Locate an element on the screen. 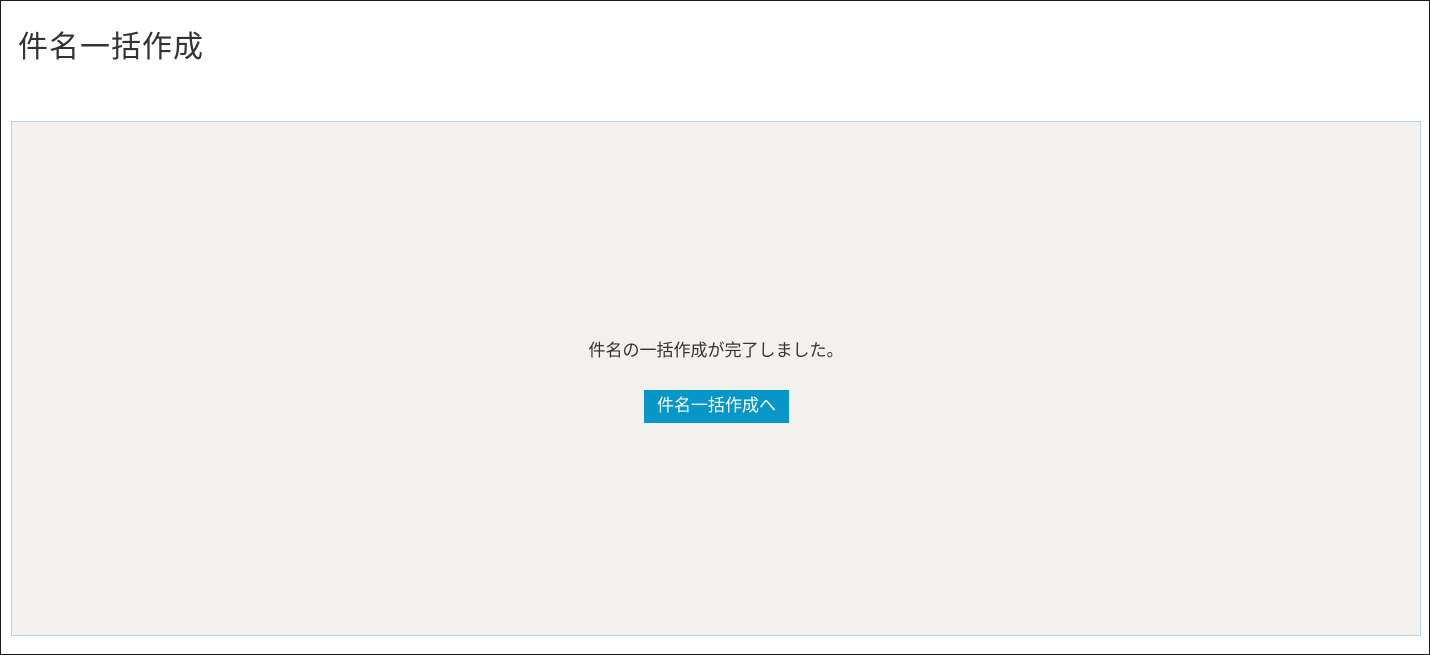 This screenshot has width=1430, height=655. go-to-bulk-create-button: 件名一括作成へ is located at coordinates (716, 406).